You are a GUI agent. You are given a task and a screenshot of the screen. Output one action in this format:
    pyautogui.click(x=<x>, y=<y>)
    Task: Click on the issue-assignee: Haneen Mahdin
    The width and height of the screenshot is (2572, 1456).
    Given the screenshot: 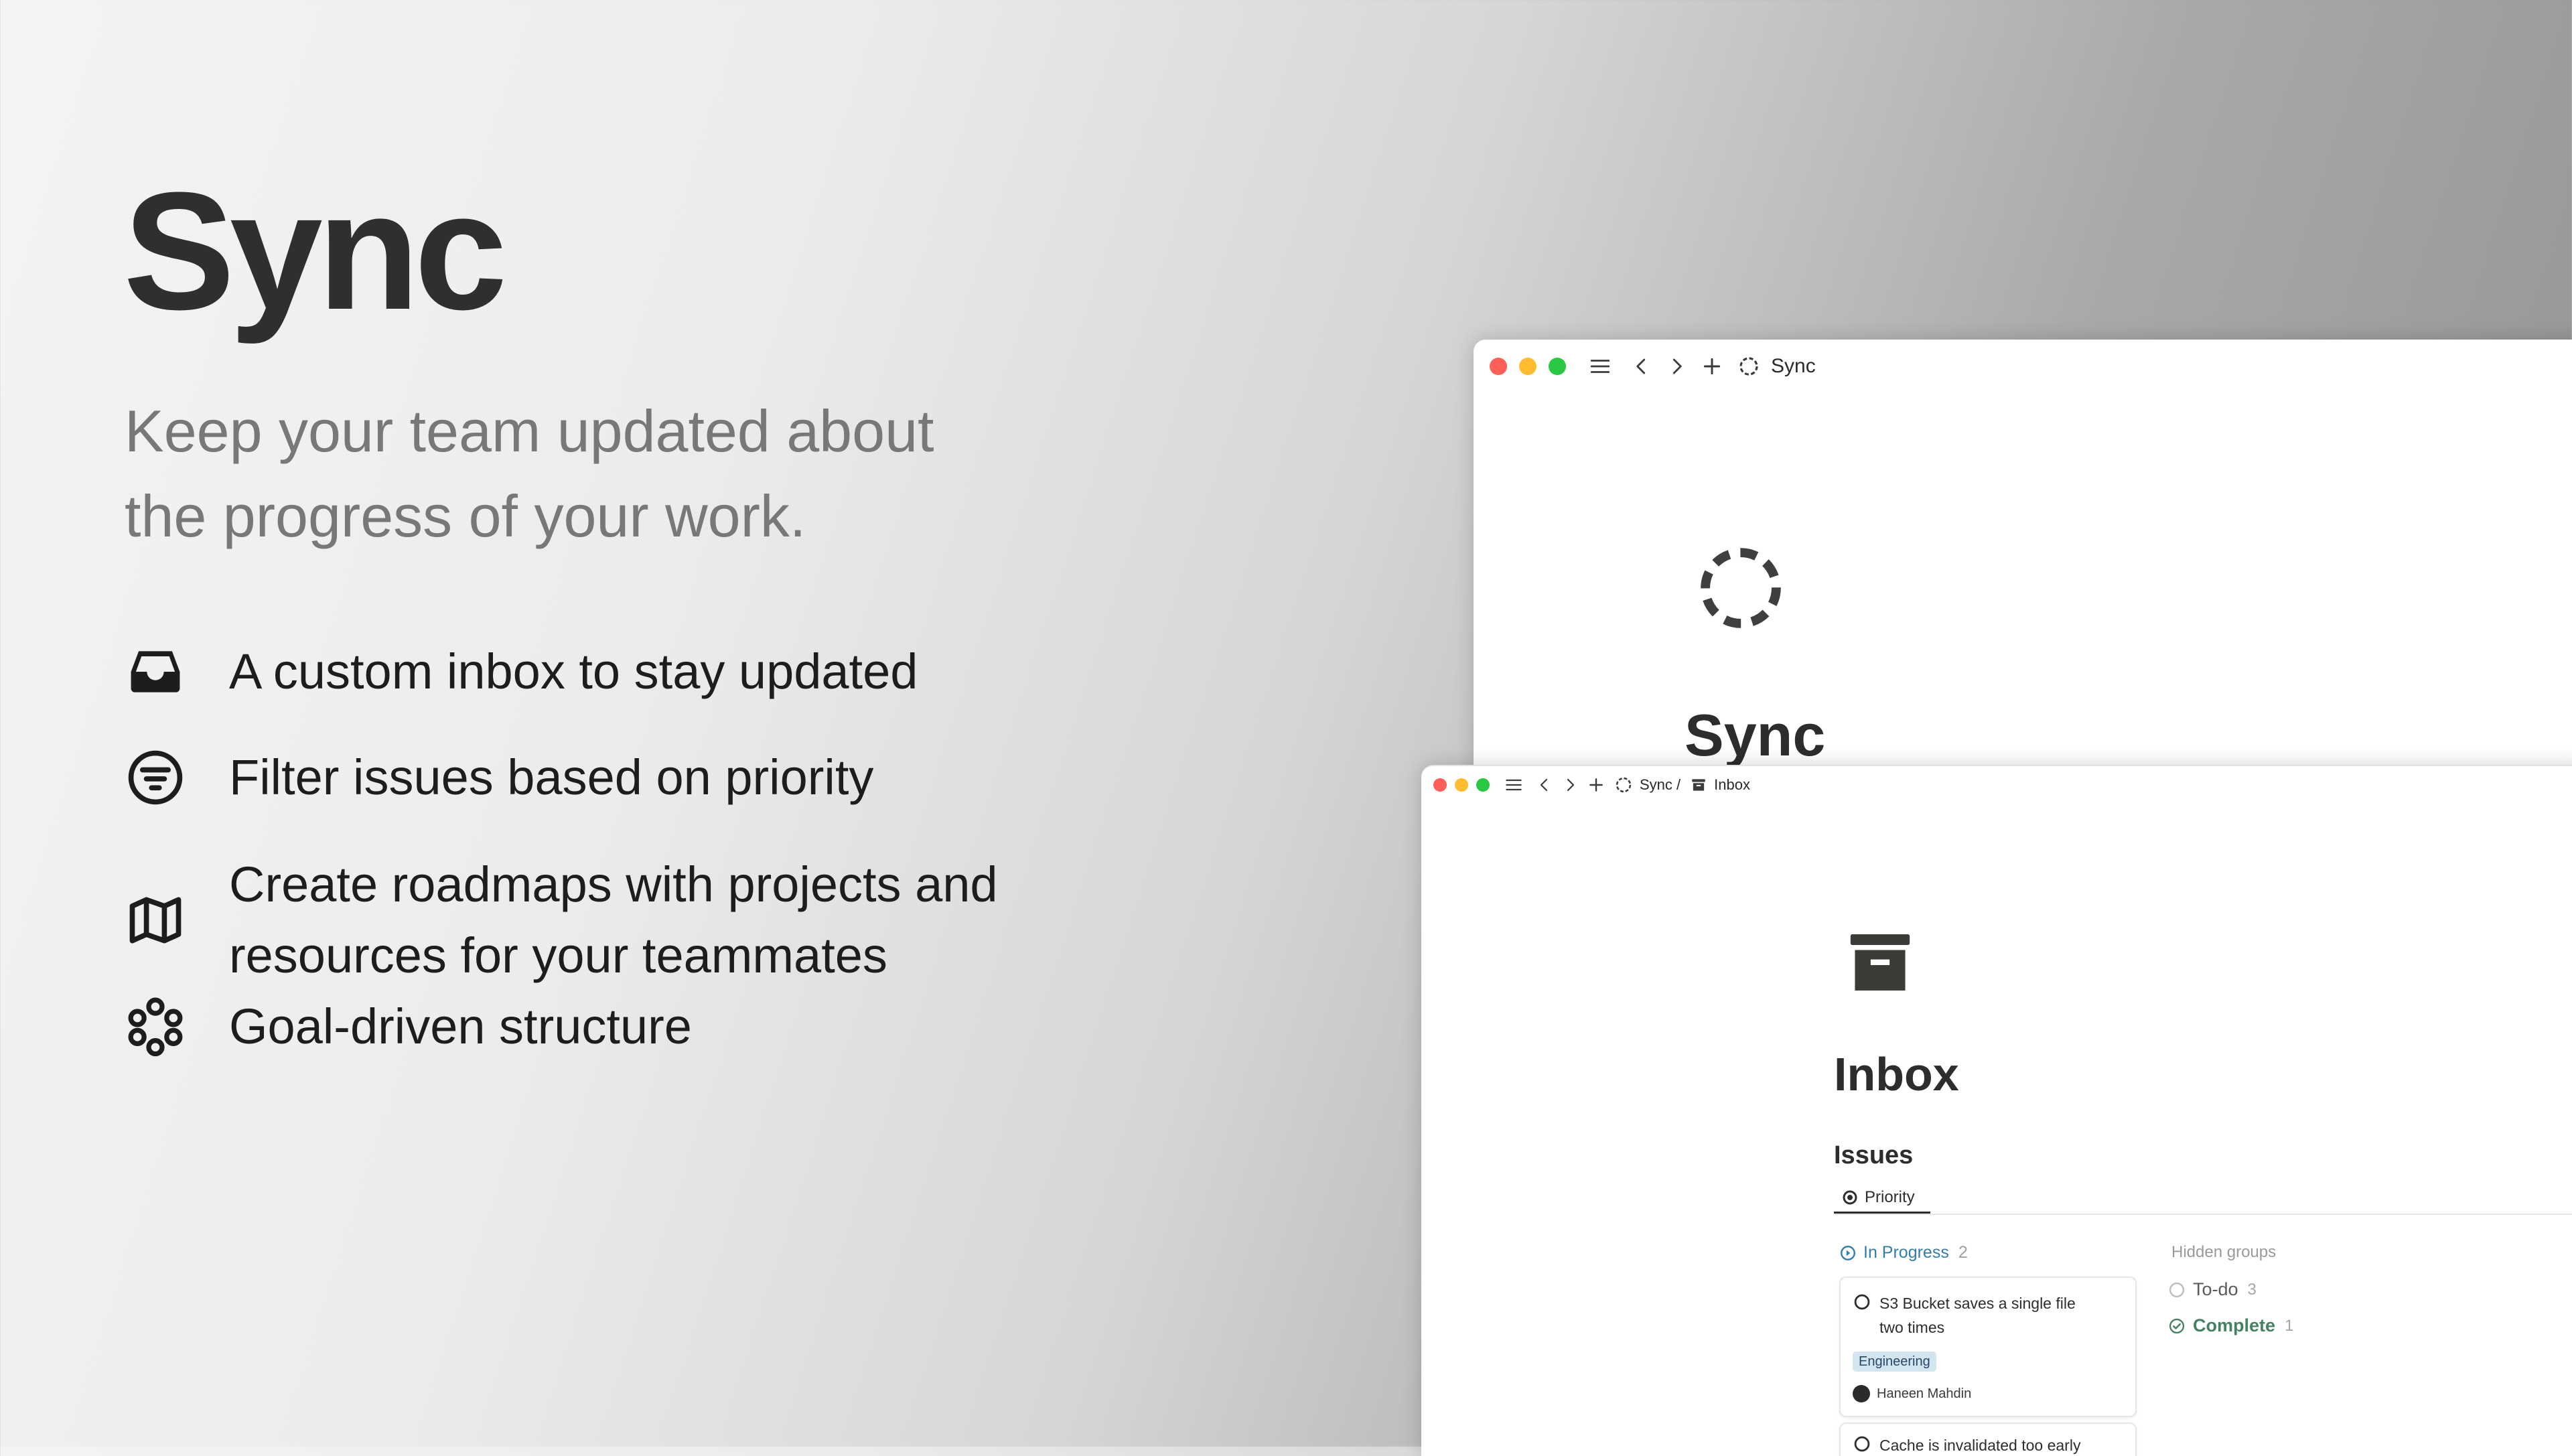 What is the action you would take?
    pyautogui.click(x=1912, y=1393)
    